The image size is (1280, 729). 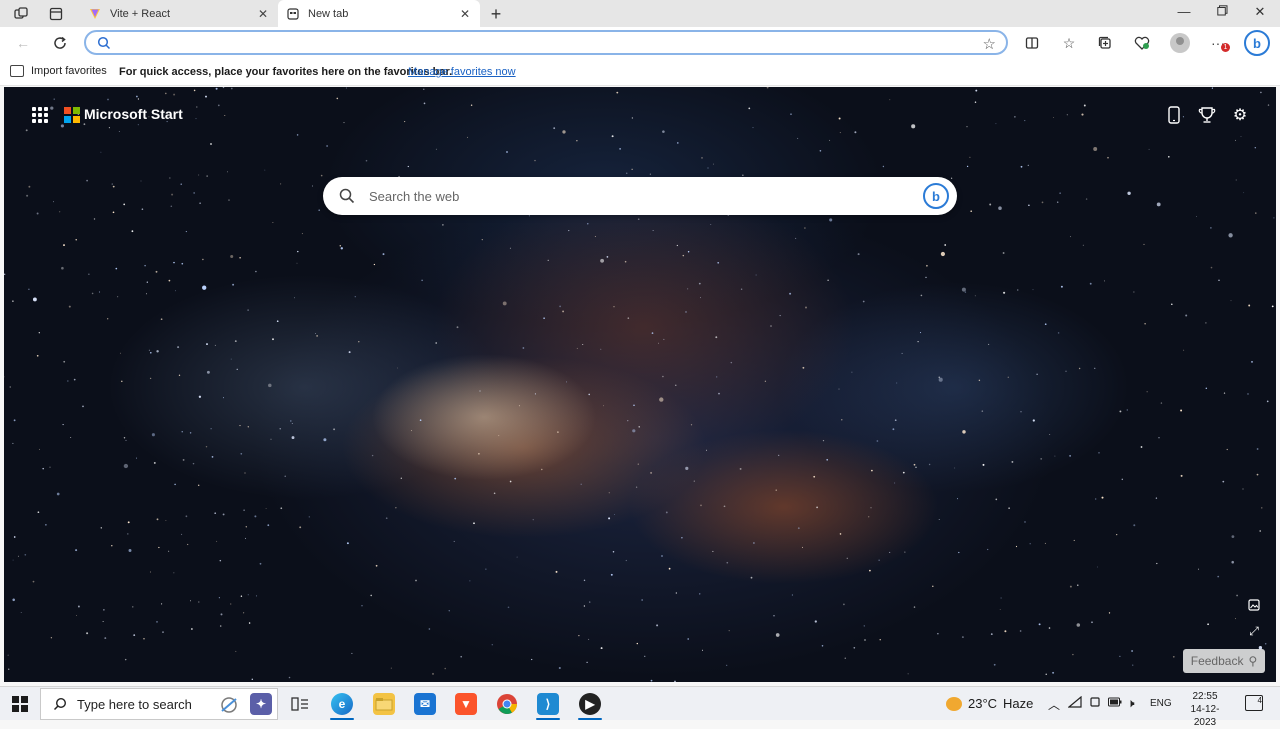 What do you see at coordinates (1074, 703) in the screenshot?
I see `wifi-icon` at bounding box center [1074, 703].